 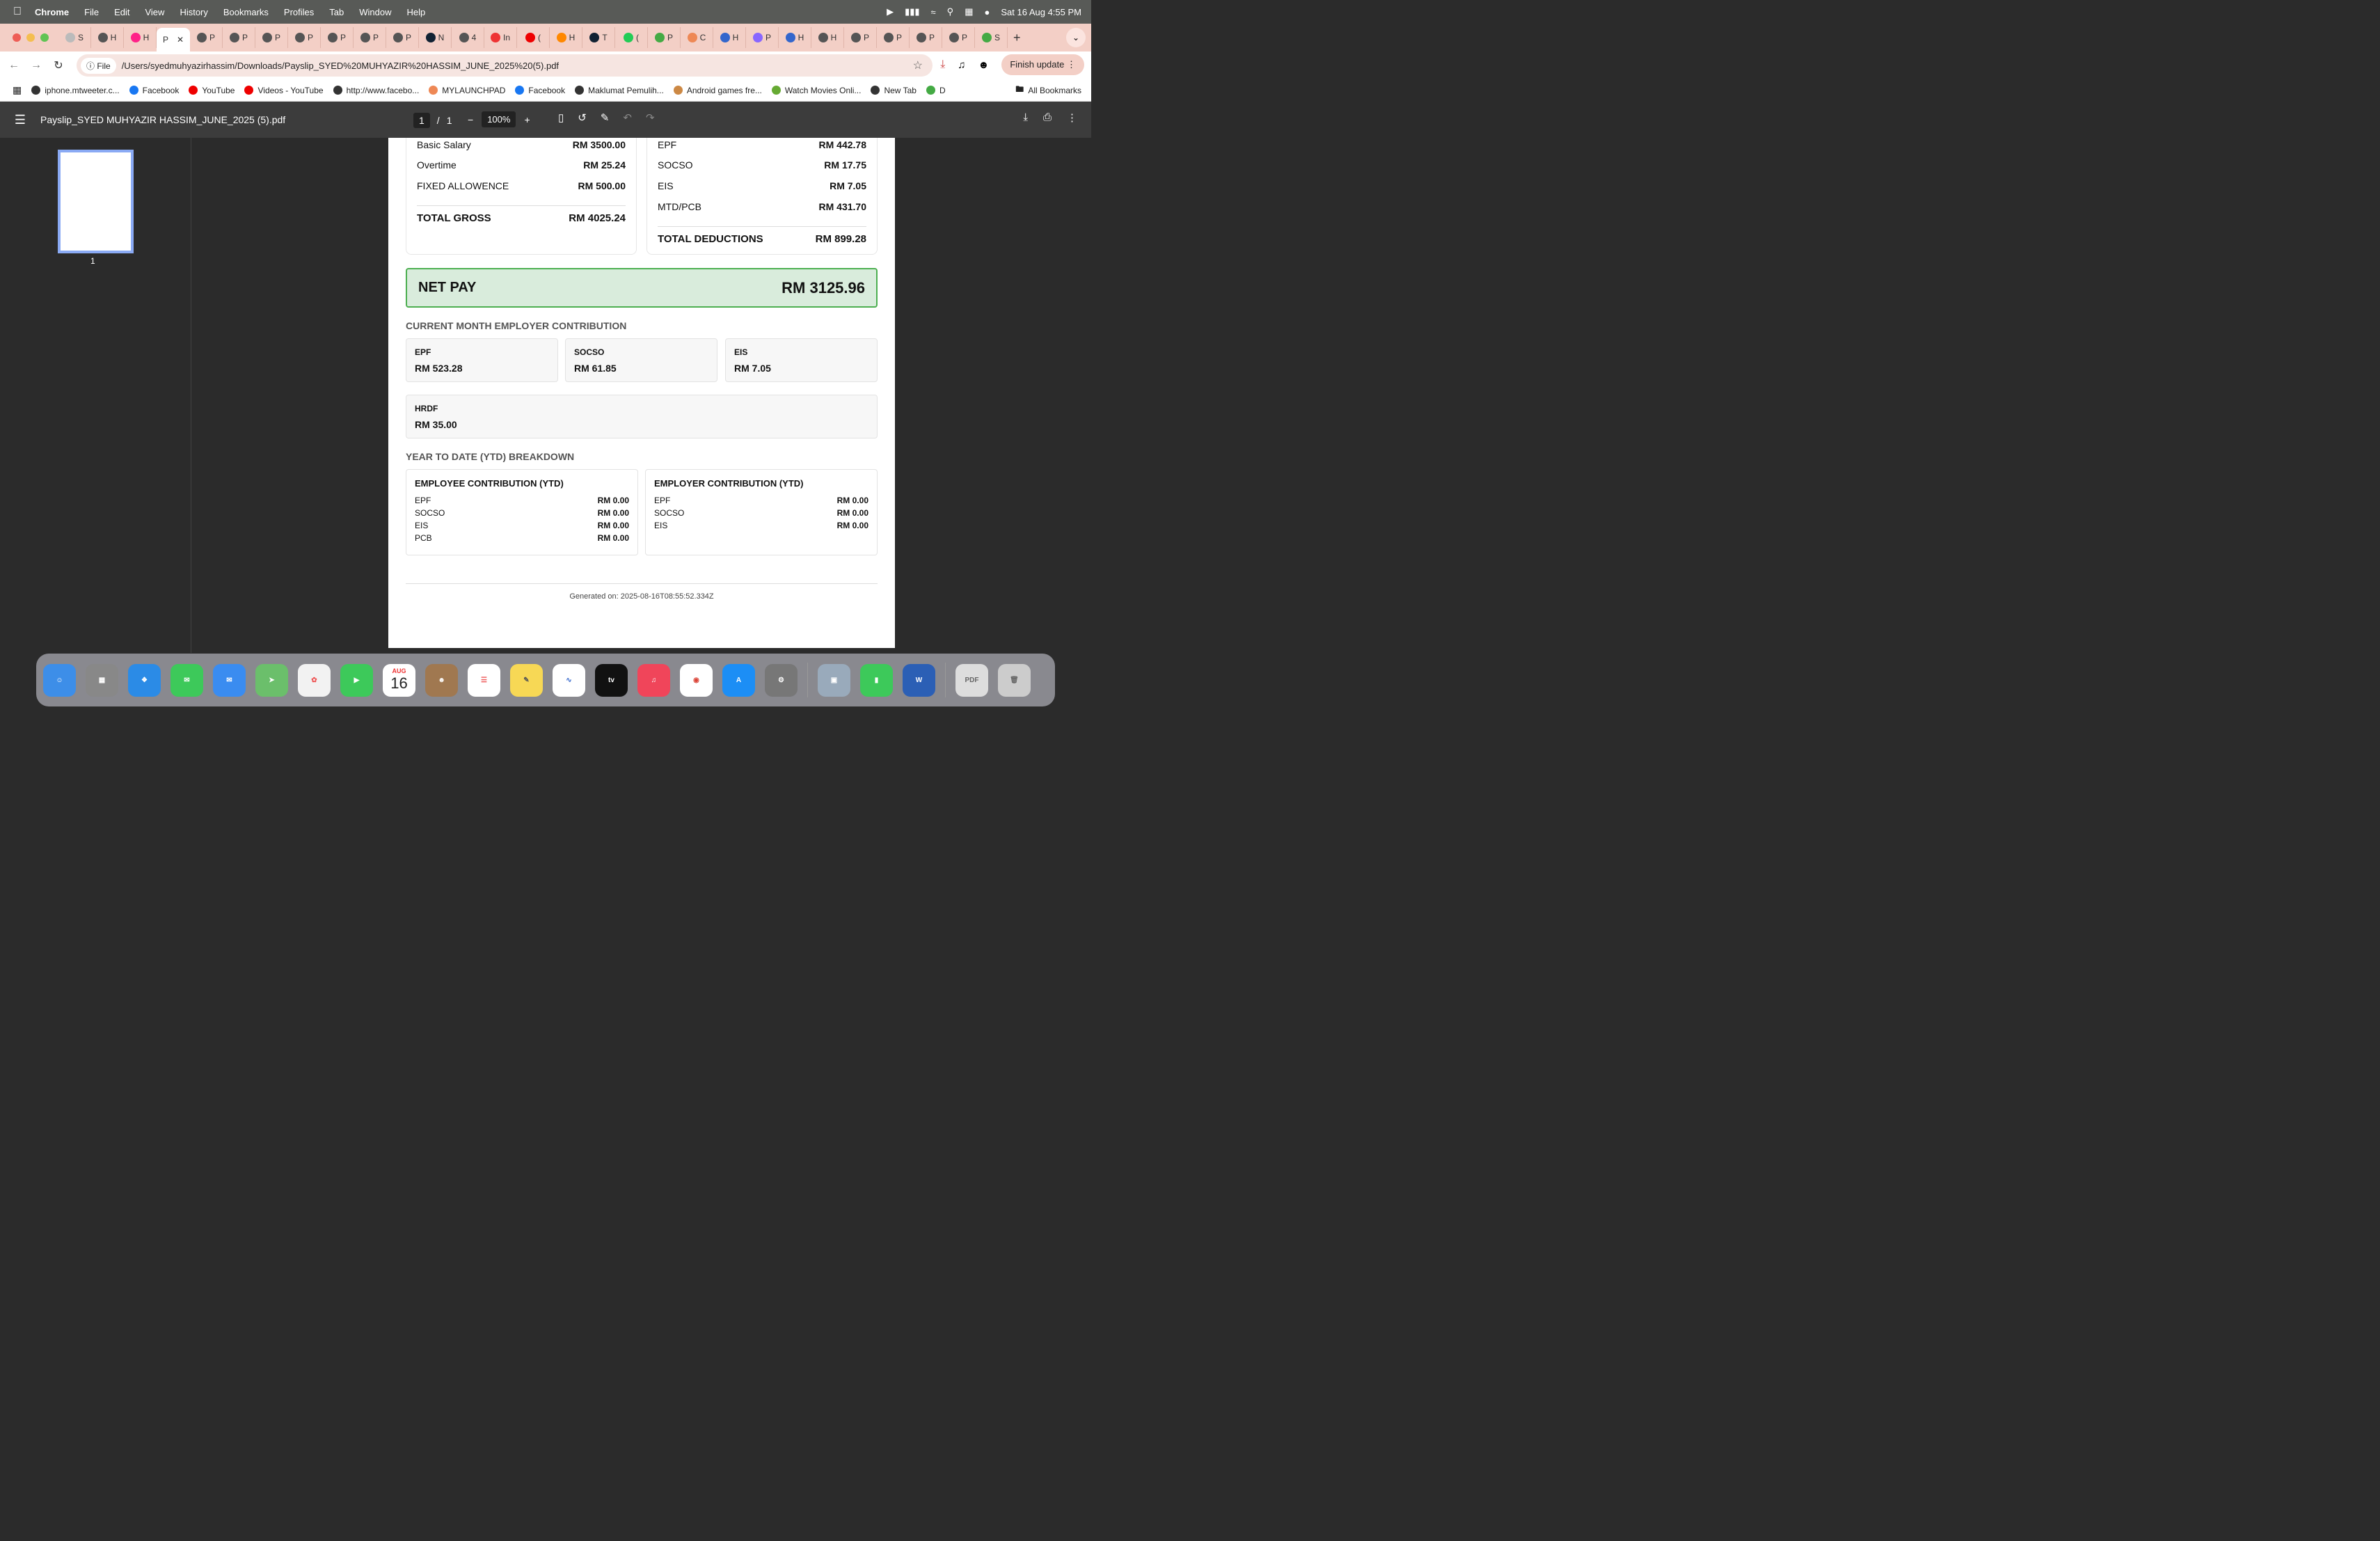 What do you see at coordinates (17, 90) in the screenshot?
I see `apps-grid-icon: ▦` at bounding box center [17, 90].